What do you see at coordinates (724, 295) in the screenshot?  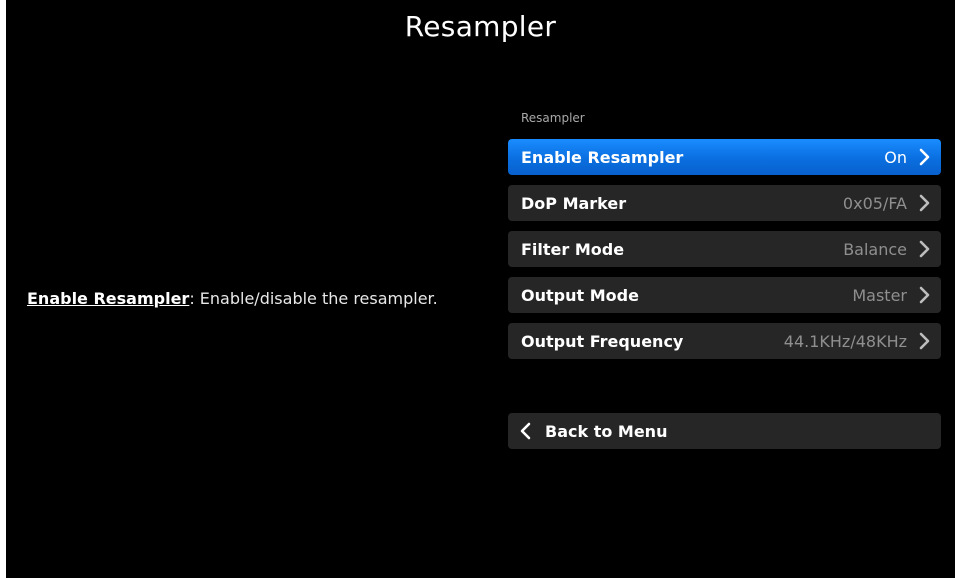 I see `menu-item-output-mode: Output Mode Master` at bounding box center [724, 295].